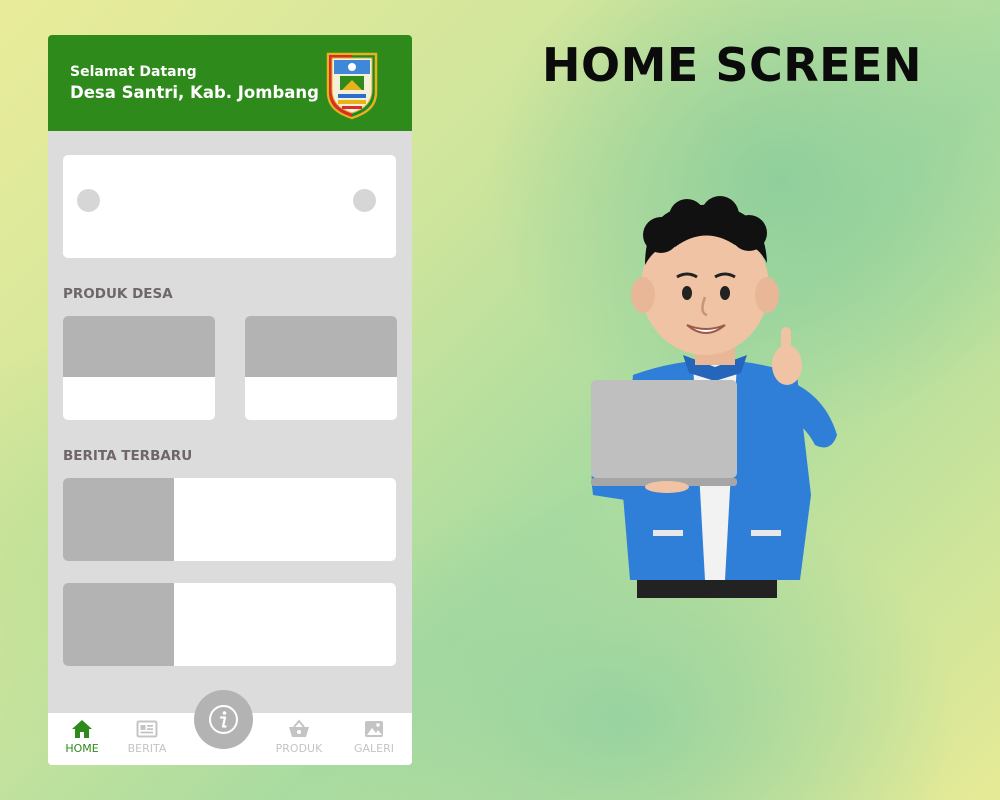 Image resolution: width=1000 pixels, height=800 pixels. I want to click on basket-icon, so click(299, 728).